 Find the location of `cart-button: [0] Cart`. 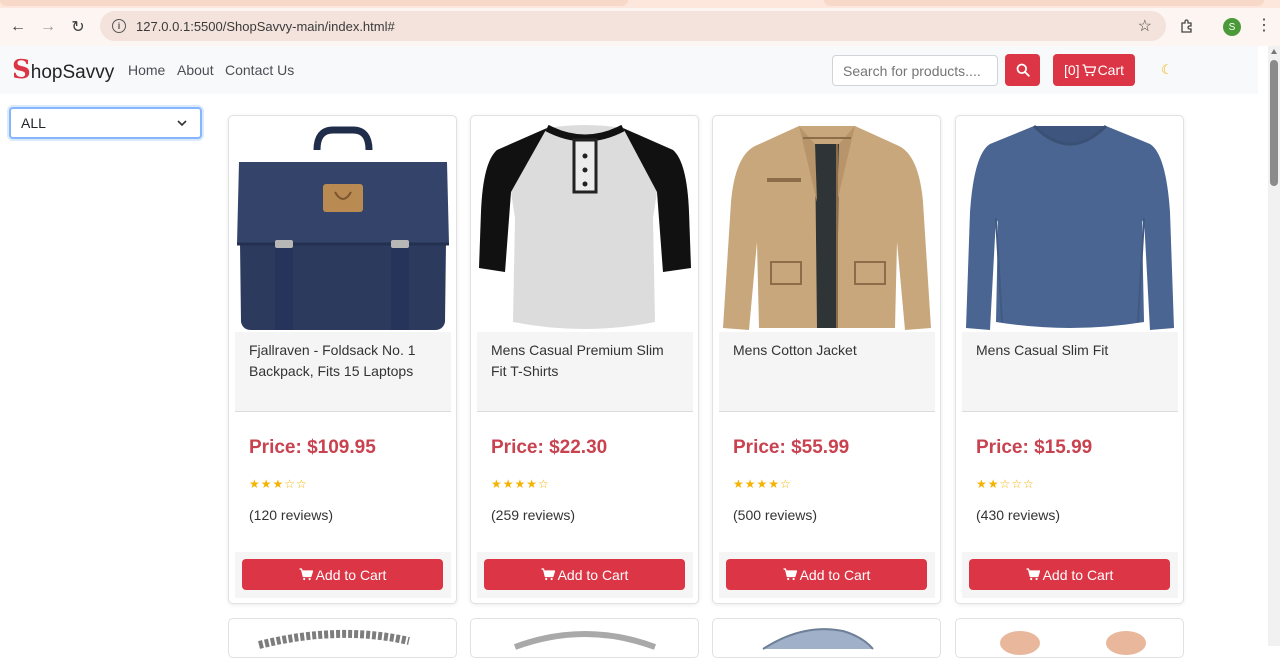

cart-button: [0] Cart is located at coordinates (1094, 70).